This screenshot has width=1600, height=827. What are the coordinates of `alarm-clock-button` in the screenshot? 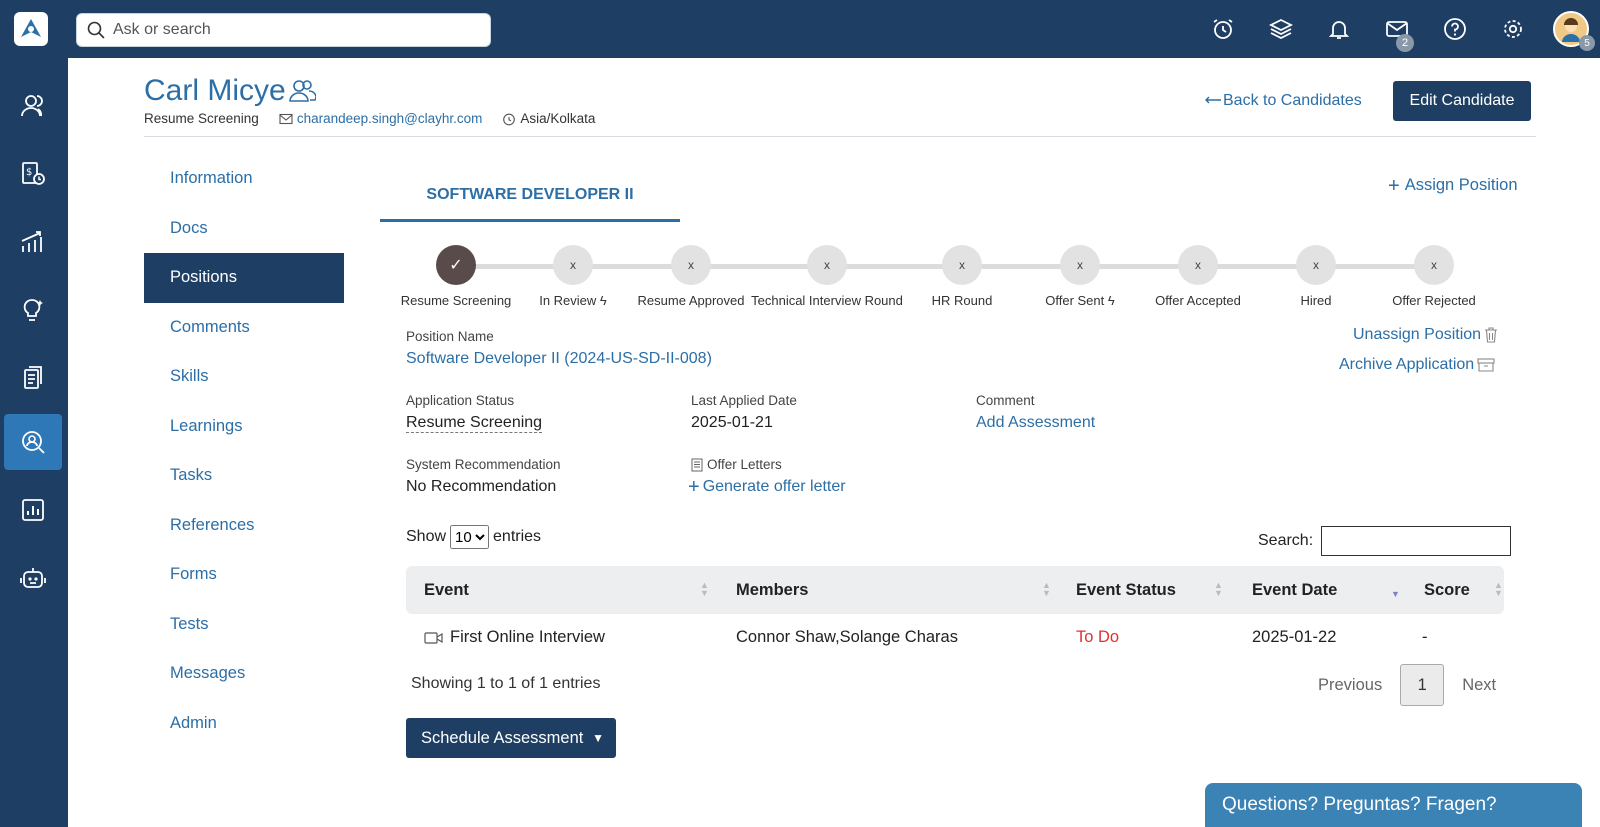 It's located at (1223, 29).